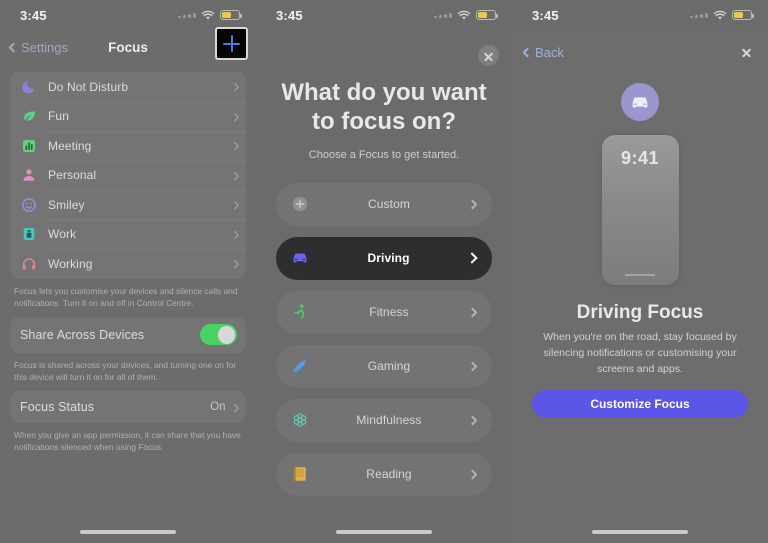  What do you see at coordinates (82, 334) in the screenshot?
I see `share-across-devices-label: Share Across Devices` at bounding box center [82, 334].